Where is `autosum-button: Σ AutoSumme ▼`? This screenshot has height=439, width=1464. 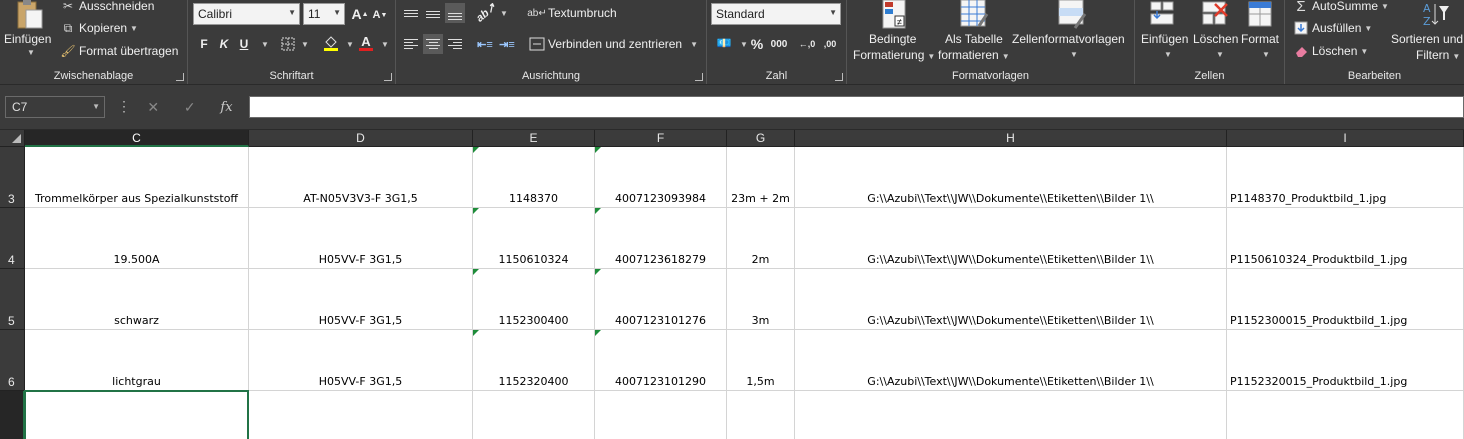
autosum-button: Σ AutoSumme ▼ is located at coordinates (1341, 7).